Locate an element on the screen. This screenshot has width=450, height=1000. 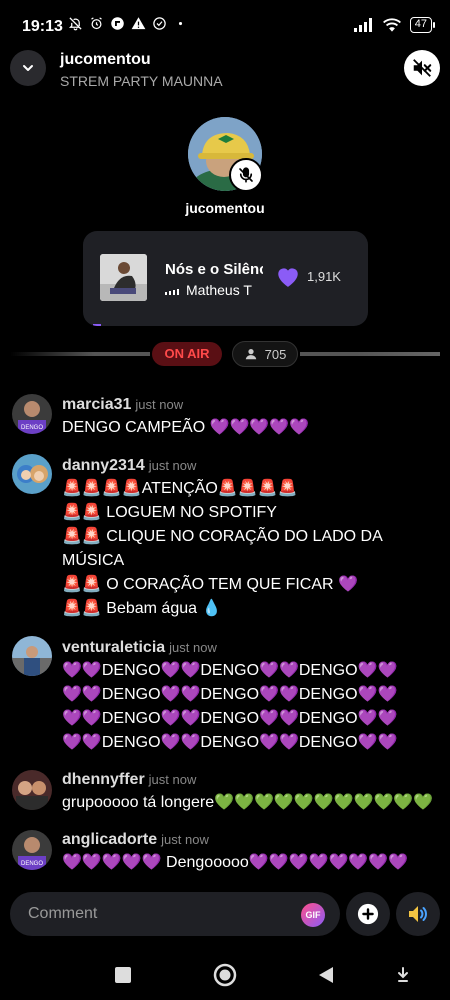
app-icon is located at coordinates (117, 23).